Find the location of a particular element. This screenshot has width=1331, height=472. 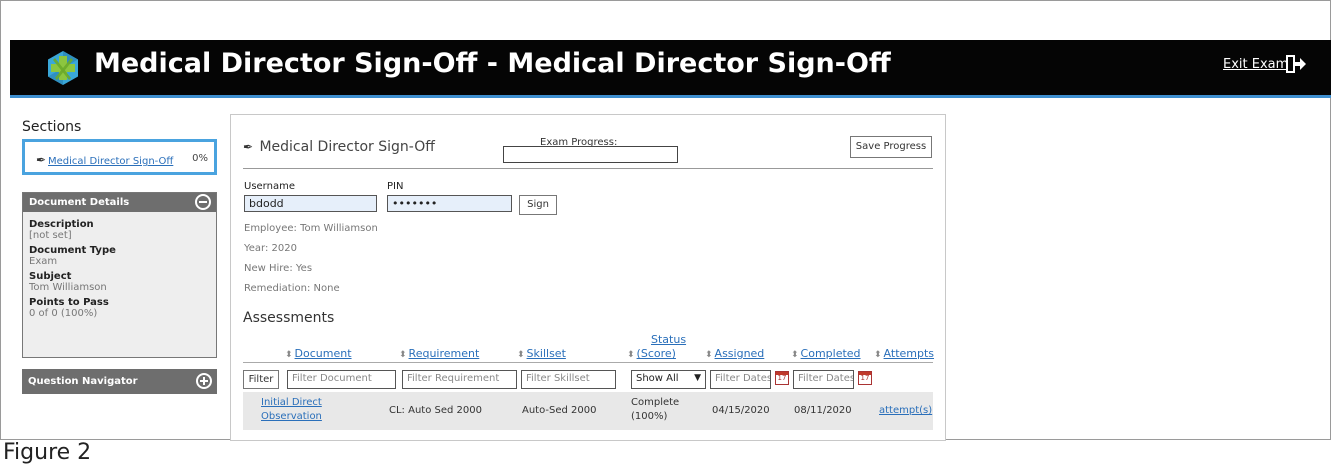

detail-value: Tom Williamson is located at coordinates (68, 287).